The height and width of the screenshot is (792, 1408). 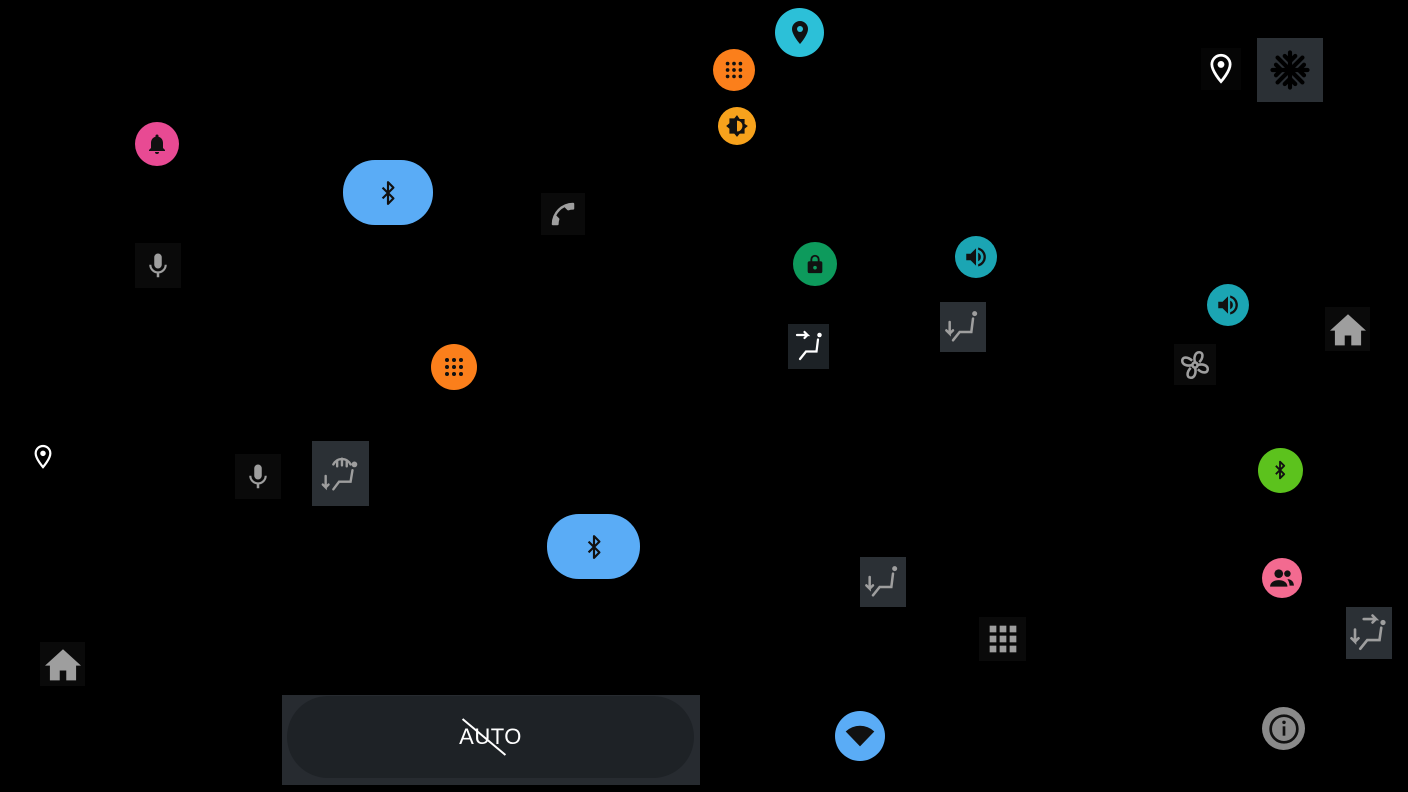 I want to click on notification-button, so click(x=157, y=144).